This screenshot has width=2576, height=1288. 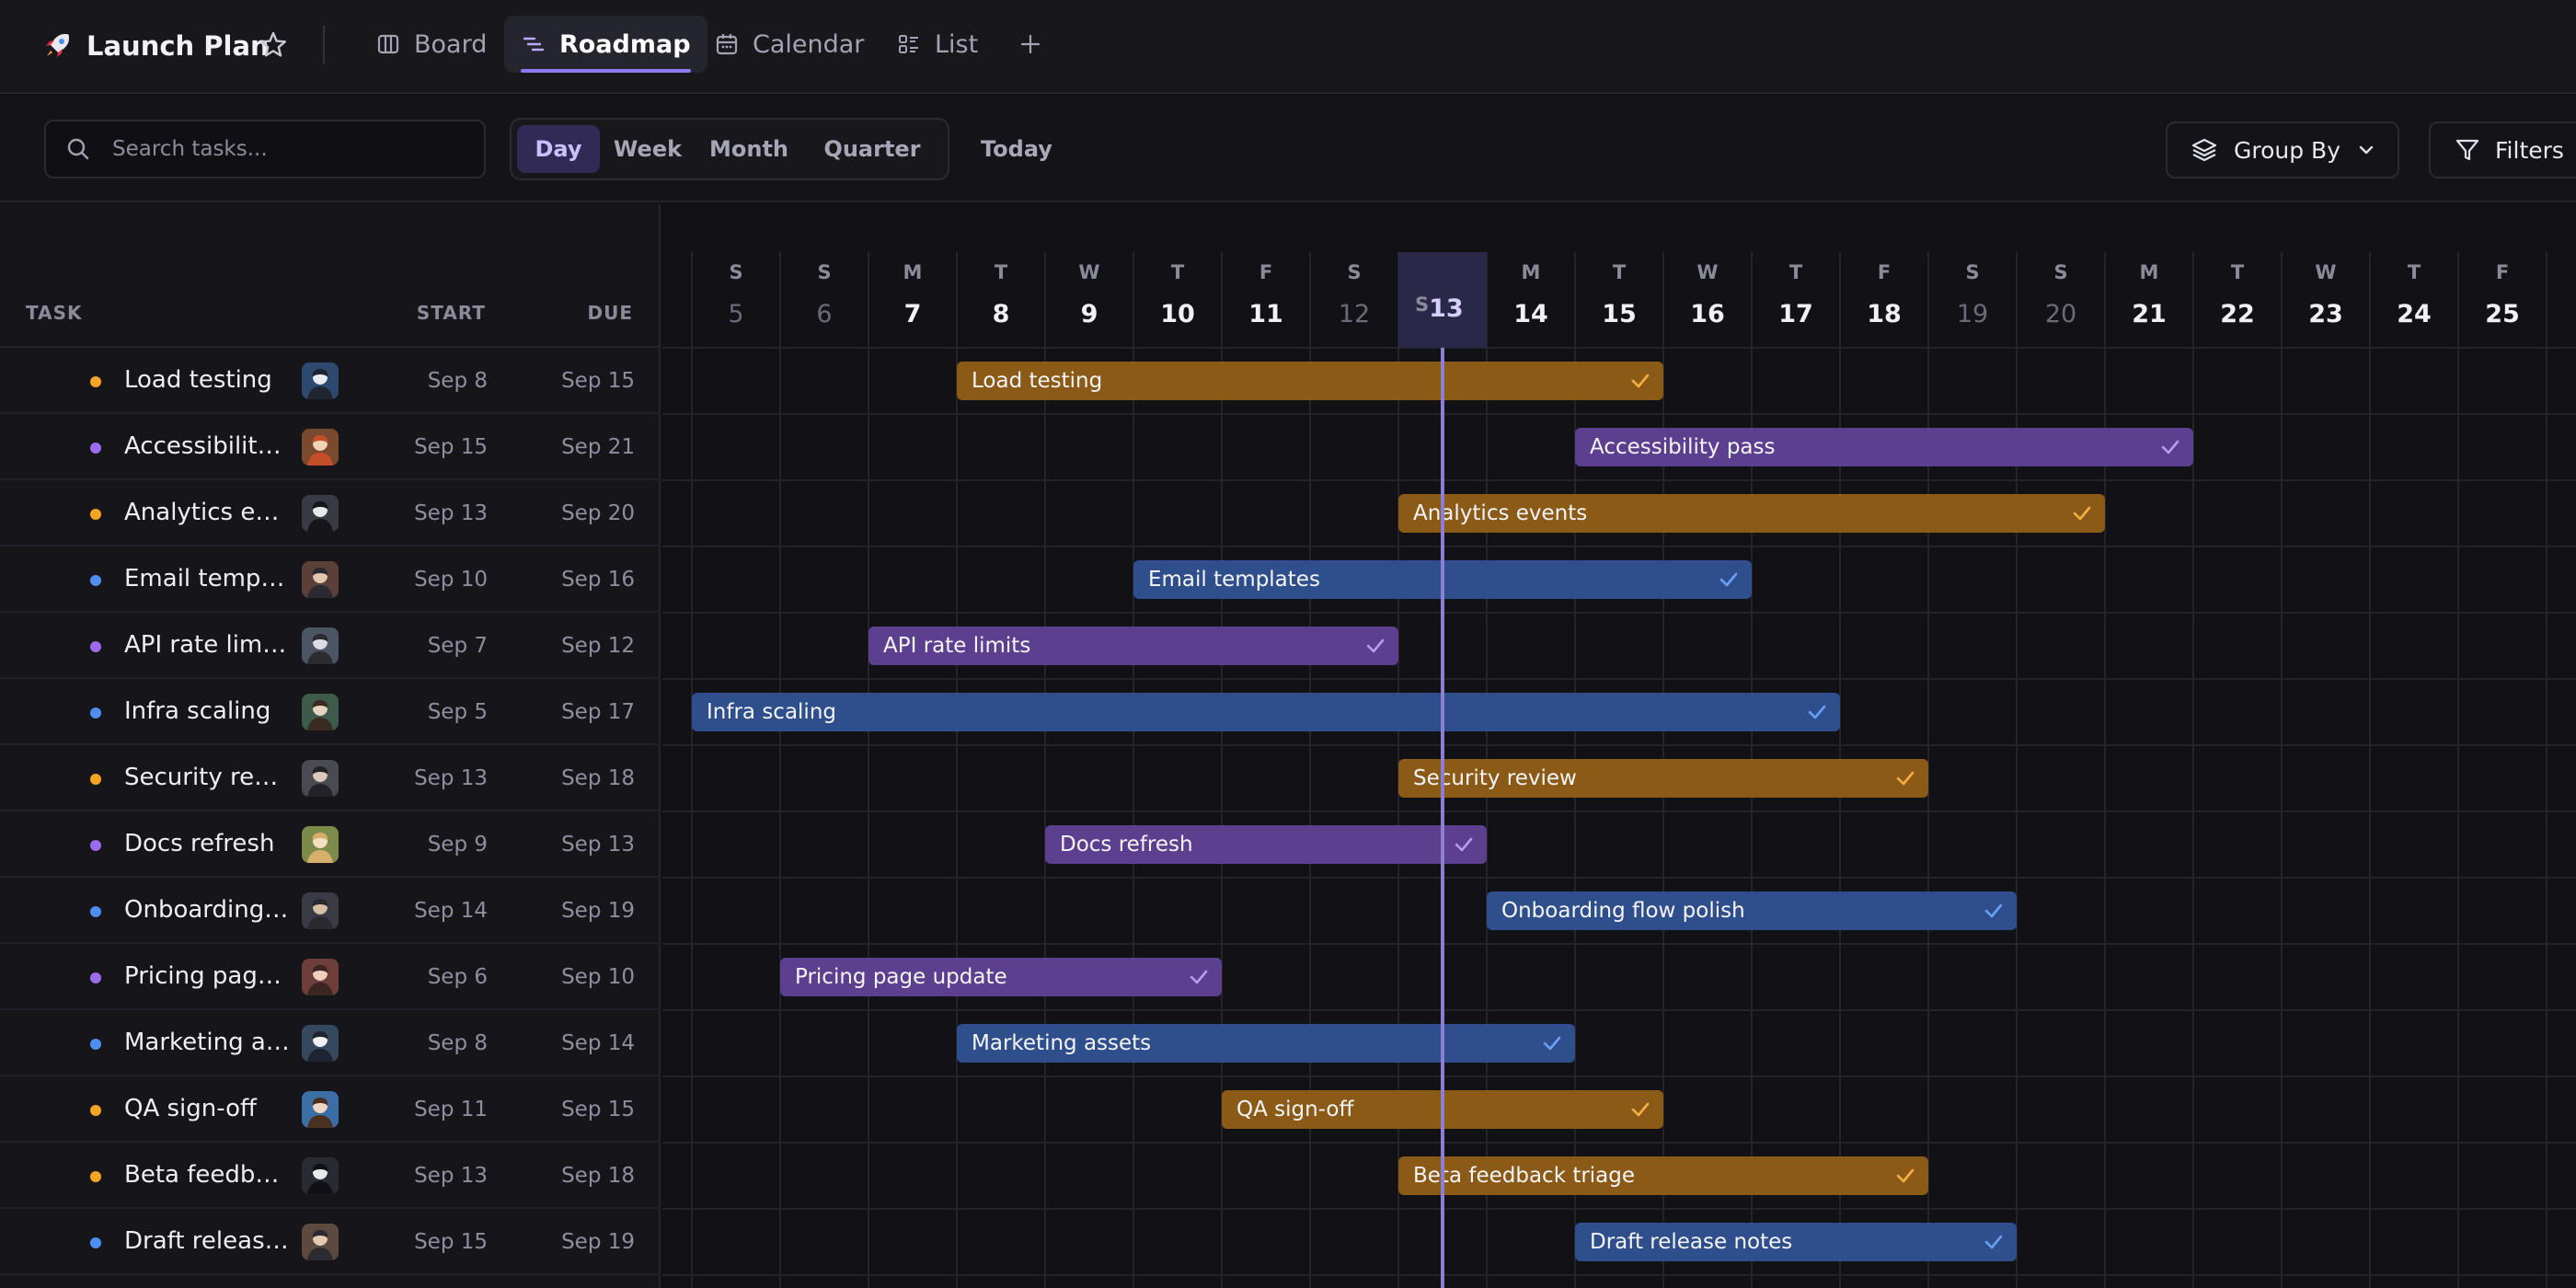 What do you see at coordinates (1016, 149) in the screenshot?
I see `today-button: Today` at bounding box center [1016, 149].